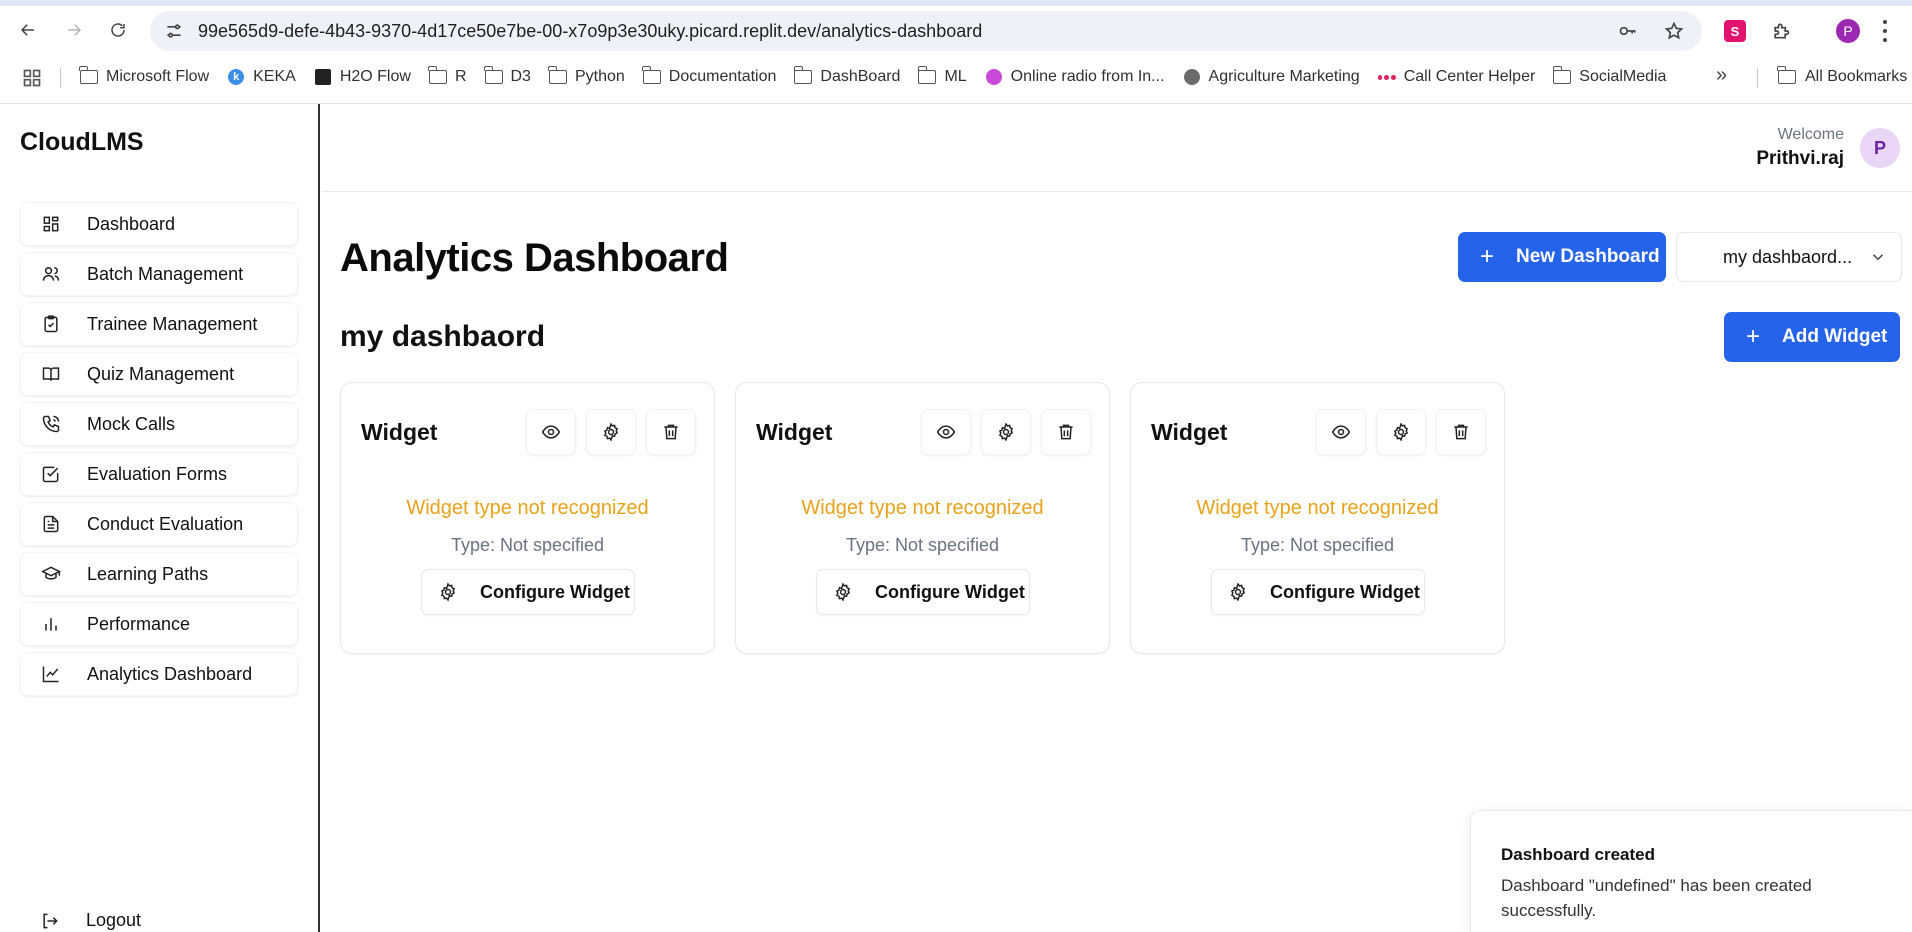 This screenshot has width=1912, height=932. Describe the element at coordinates (1735, 31) in the screenshot. I see `extension-icon: S` at that location.